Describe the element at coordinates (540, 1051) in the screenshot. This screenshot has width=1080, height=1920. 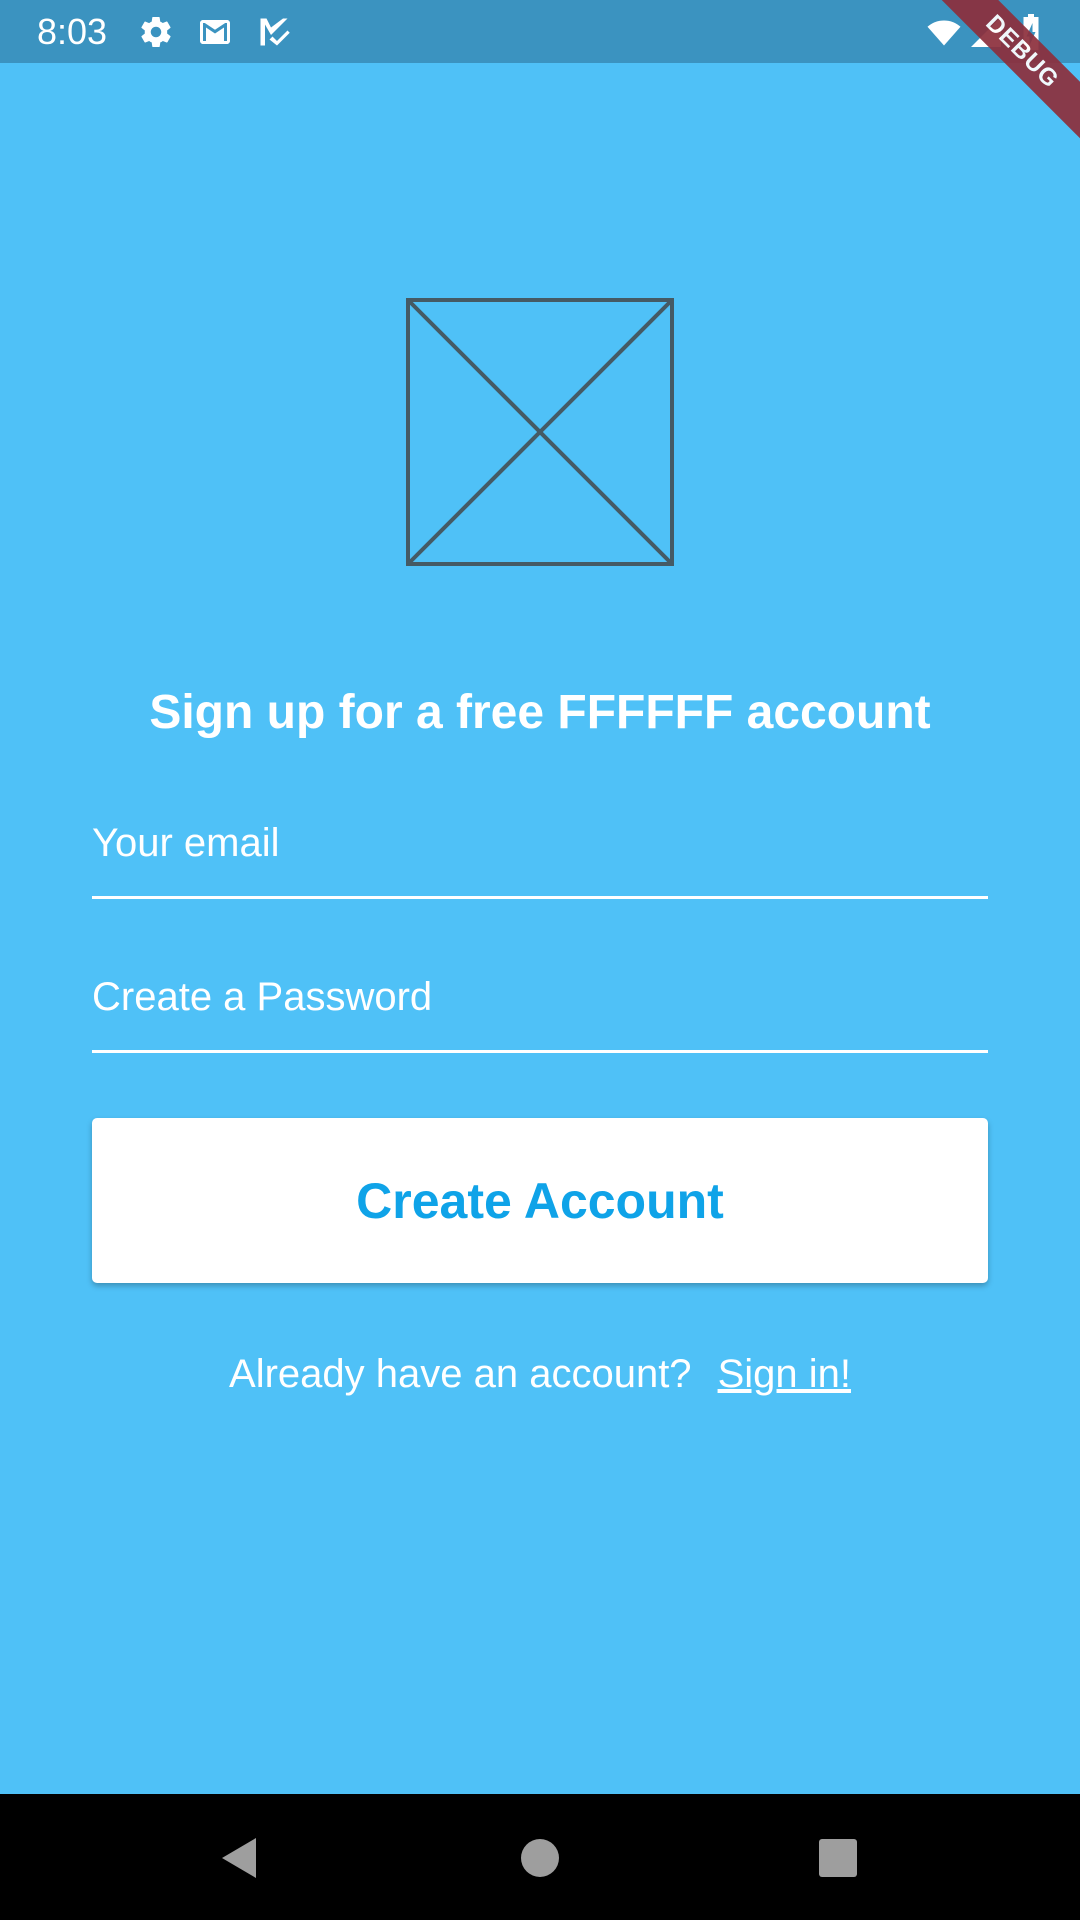
I see `password-field-underline` at that location.